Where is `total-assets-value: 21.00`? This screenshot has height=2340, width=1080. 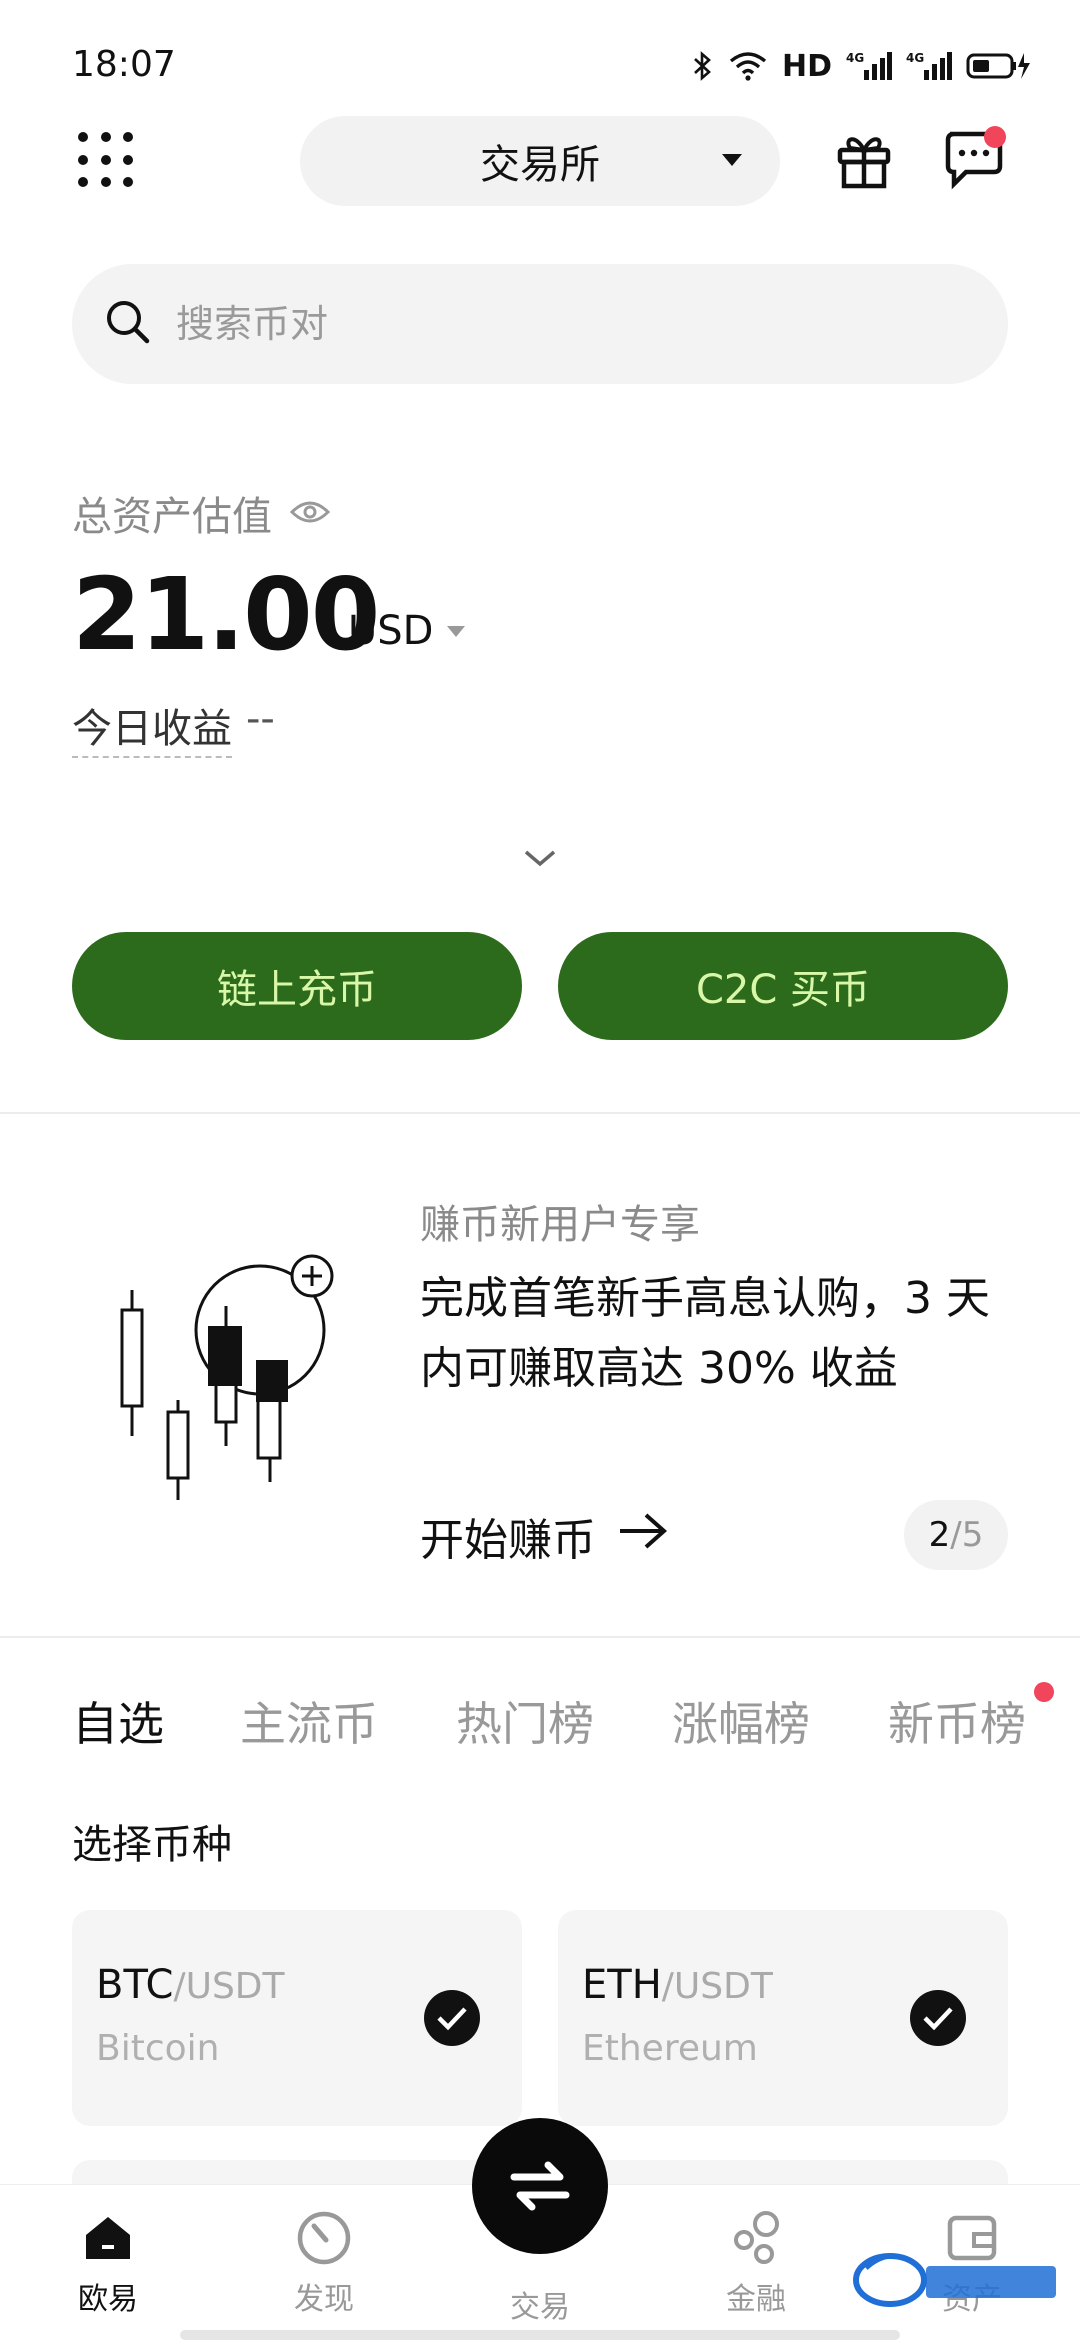 total-assets-value: 21.00 is located at coordinates (226, 614).